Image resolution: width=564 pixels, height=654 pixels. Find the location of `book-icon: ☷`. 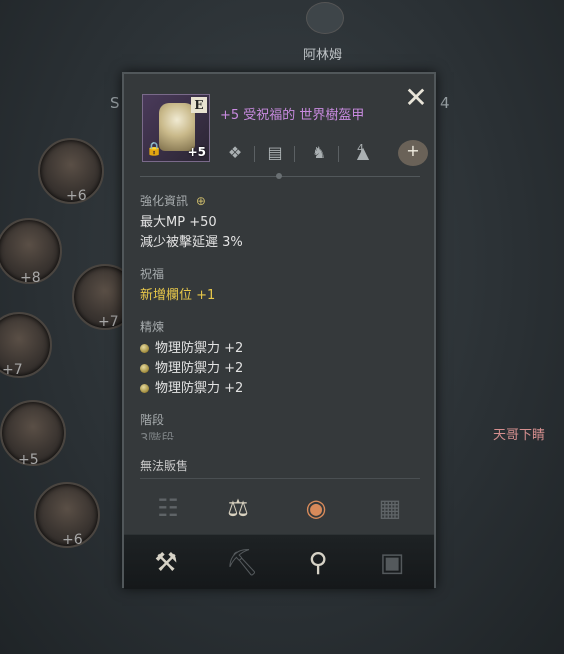

book-icon: ☷ is located at coordinates (168, 508).